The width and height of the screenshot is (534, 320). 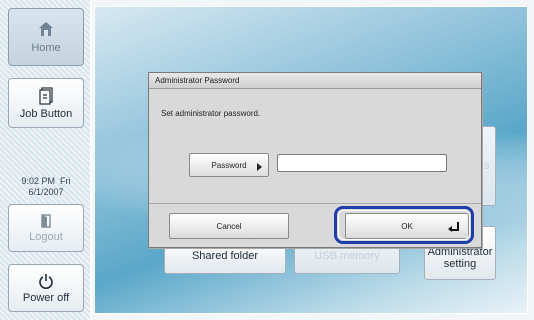 I want to click on power-off-button: Power off, so click(x=46, y=288).